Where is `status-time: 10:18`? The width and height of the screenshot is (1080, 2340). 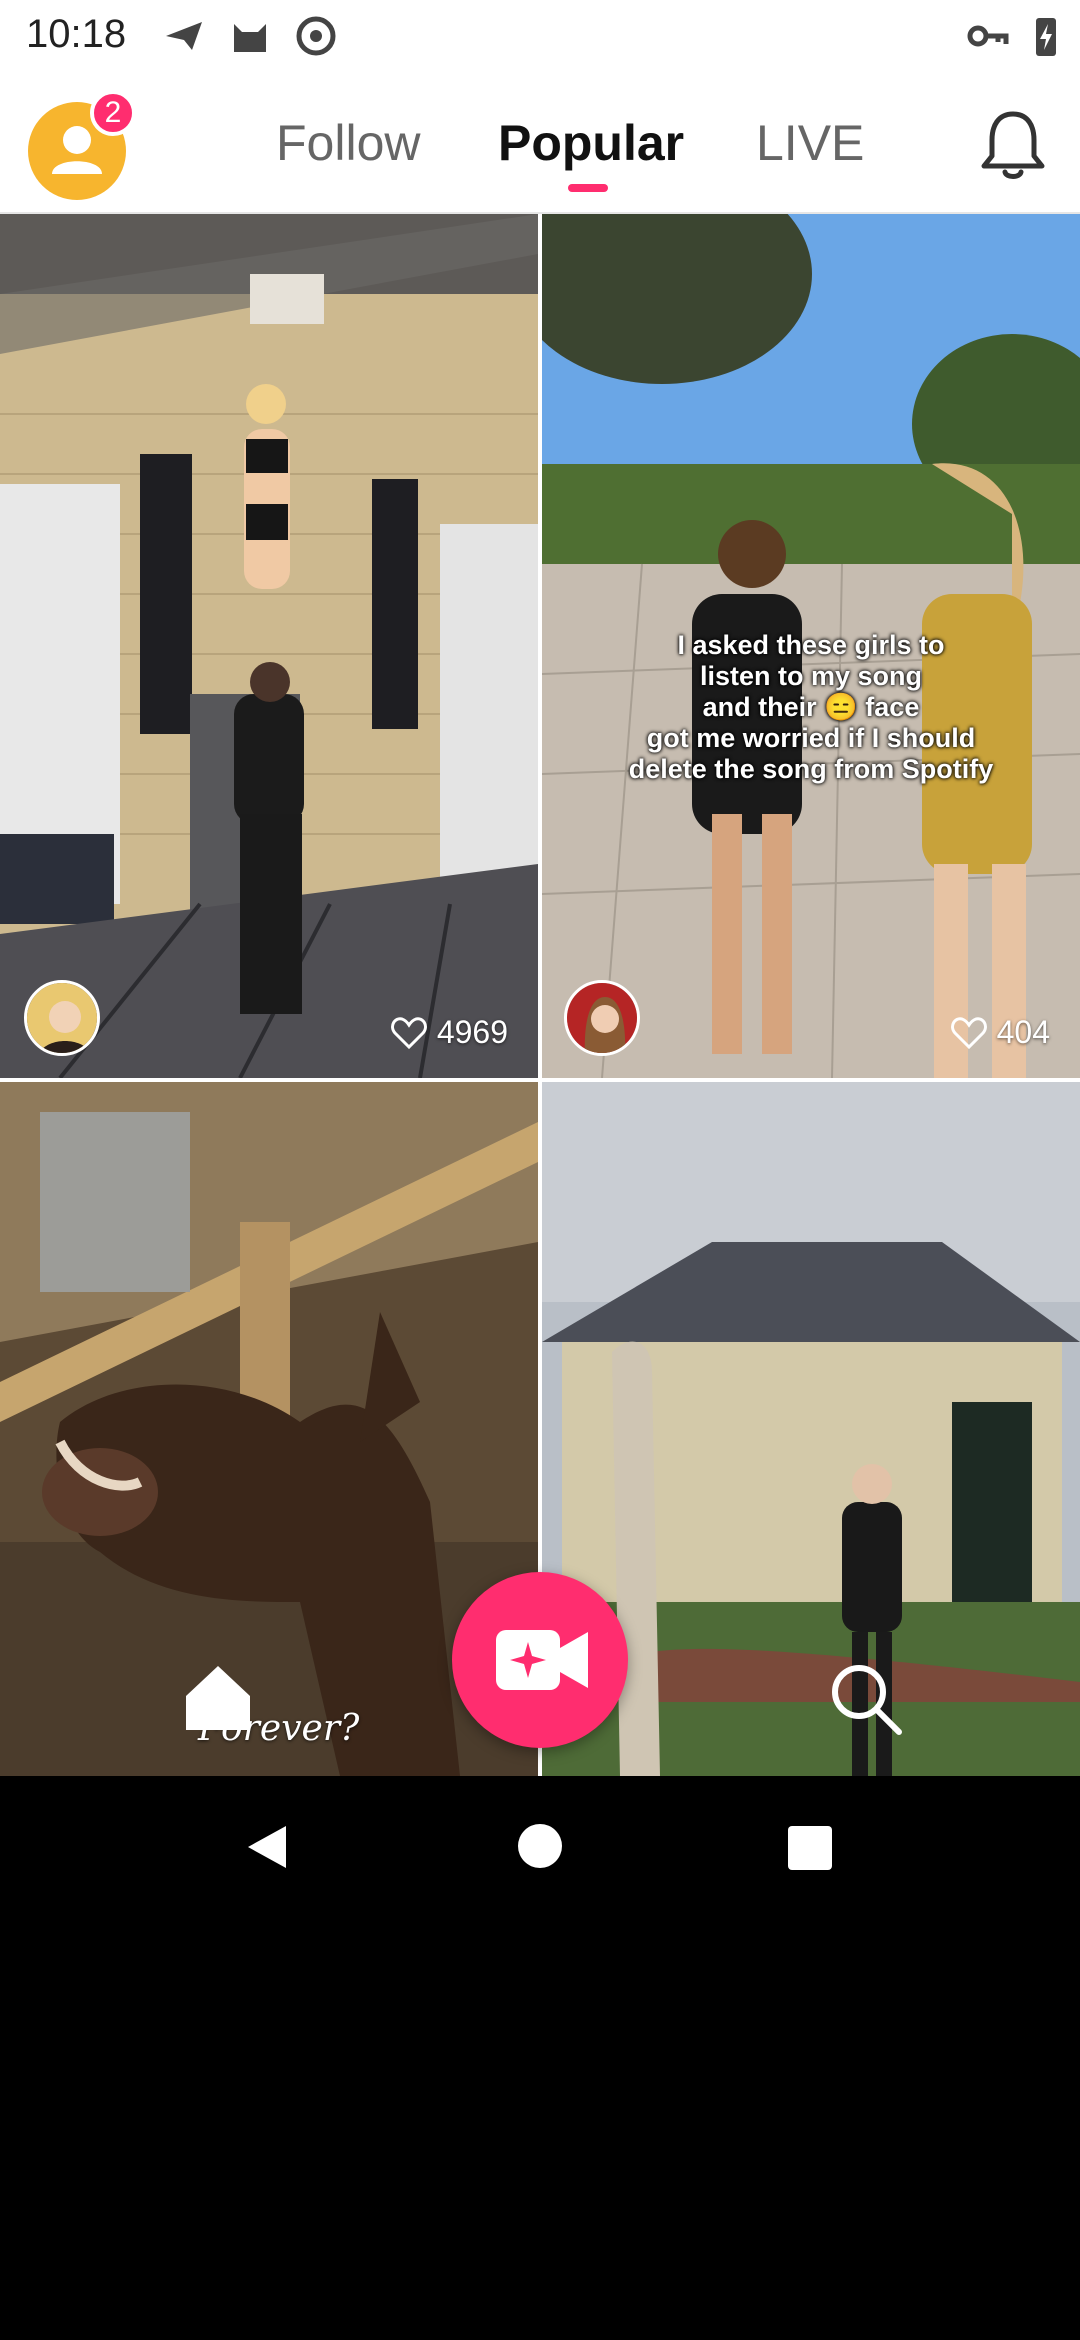
status-time: 10:18 is located at coordinates (76, 34).